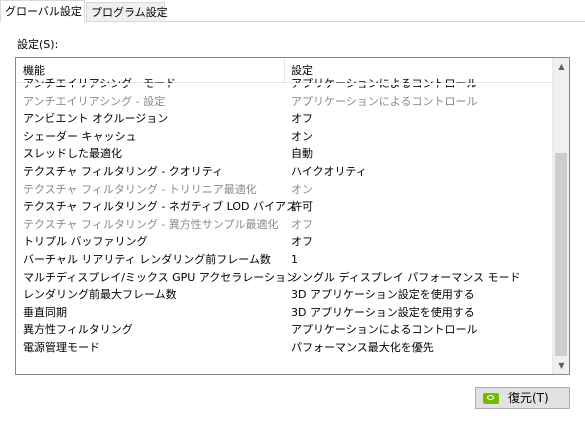 This screenshot has height=423, width=585. Describe the element at coordinates (329, 172) in the screenshot. I see `row-setting-value: ハイクオリティ` at that location.